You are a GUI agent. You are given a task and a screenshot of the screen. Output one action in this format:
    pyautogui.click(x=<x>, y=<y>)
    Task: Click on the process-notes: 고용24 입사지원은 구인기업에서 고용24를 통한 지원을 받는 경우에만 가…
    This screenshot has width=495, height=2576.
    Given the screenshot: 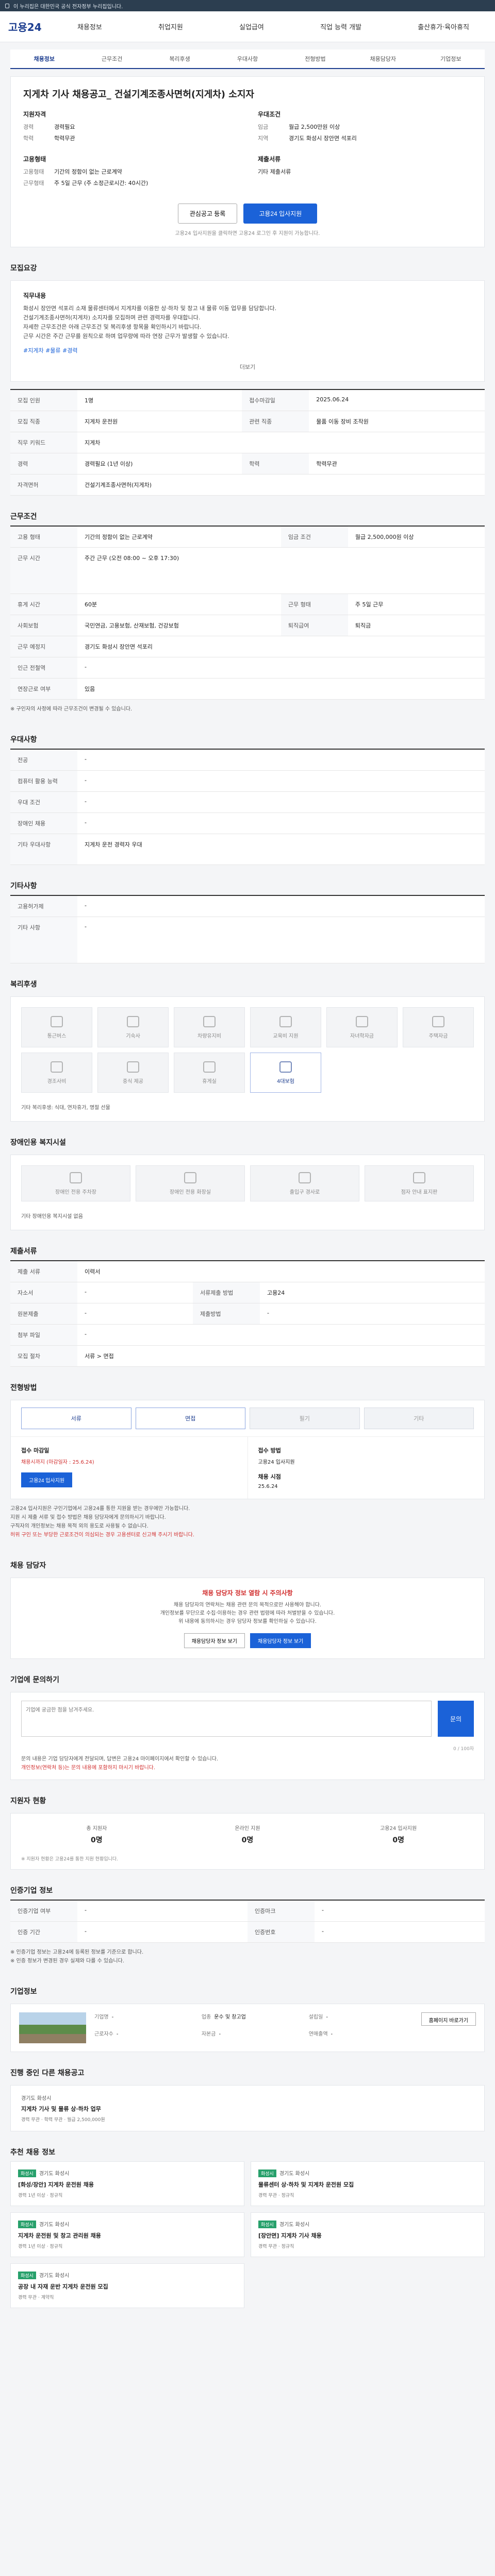 What is the action you would take?
    pyautogui.click(x=247, y=1522)
    